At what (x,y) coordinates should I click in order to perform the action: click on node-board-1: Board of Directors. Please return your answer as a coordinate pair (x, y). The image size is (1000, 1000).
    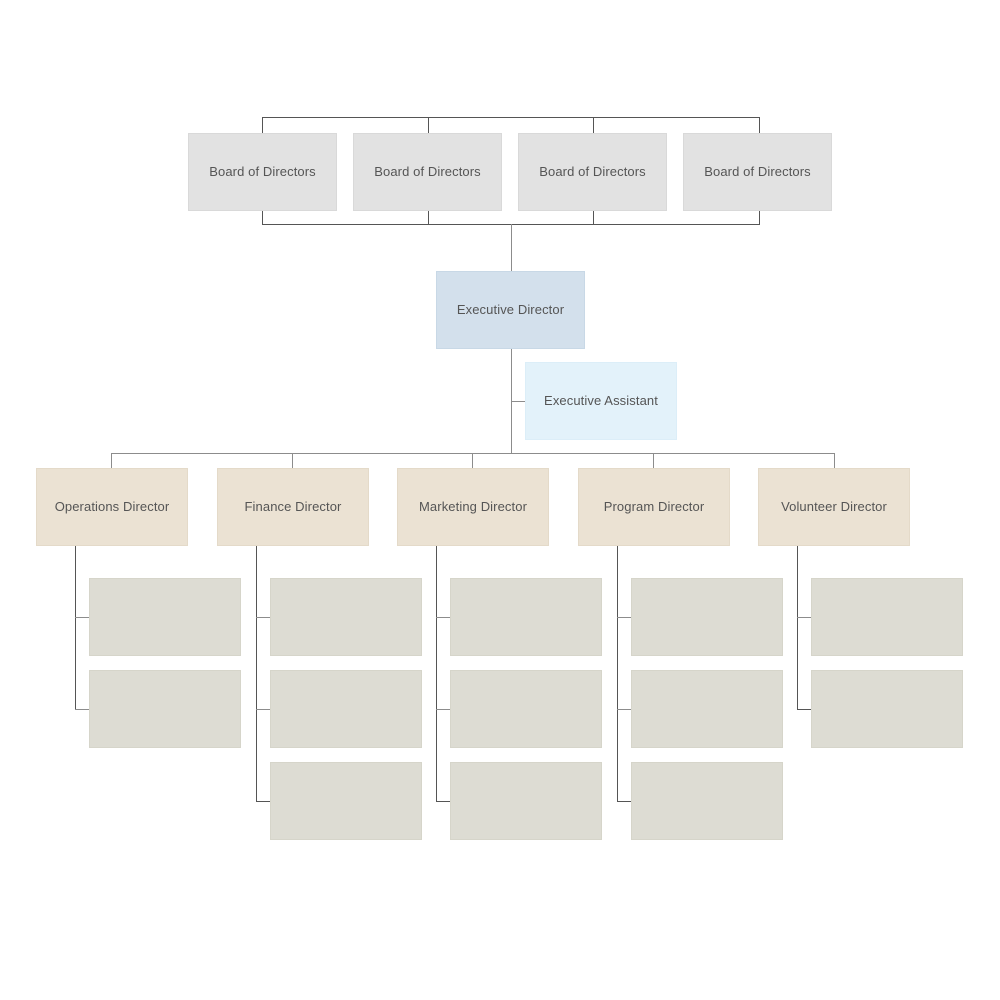
    Looking at the image, I should click on (262, 172).